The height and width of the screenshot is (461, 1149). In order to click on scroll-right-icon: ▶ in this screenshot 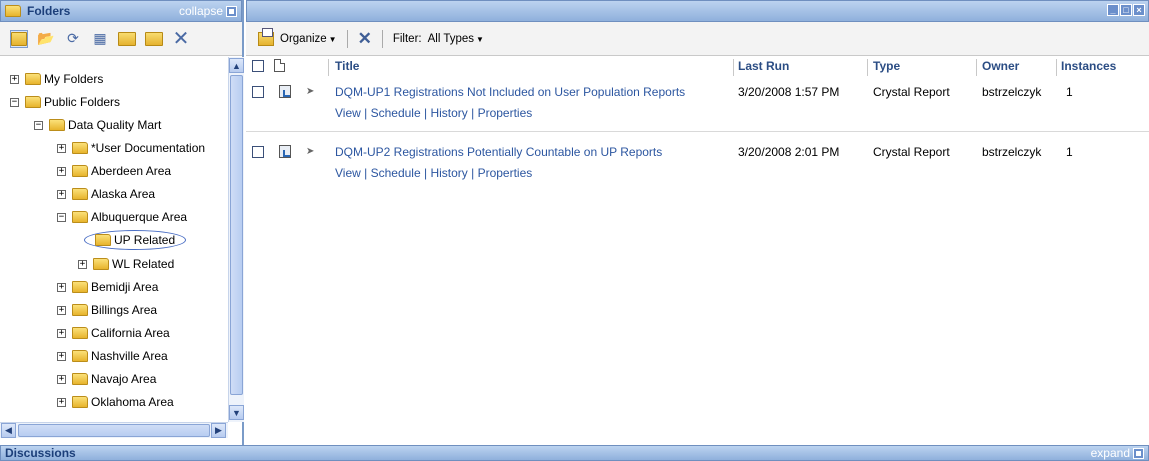, I will do `click(218, 430)`.